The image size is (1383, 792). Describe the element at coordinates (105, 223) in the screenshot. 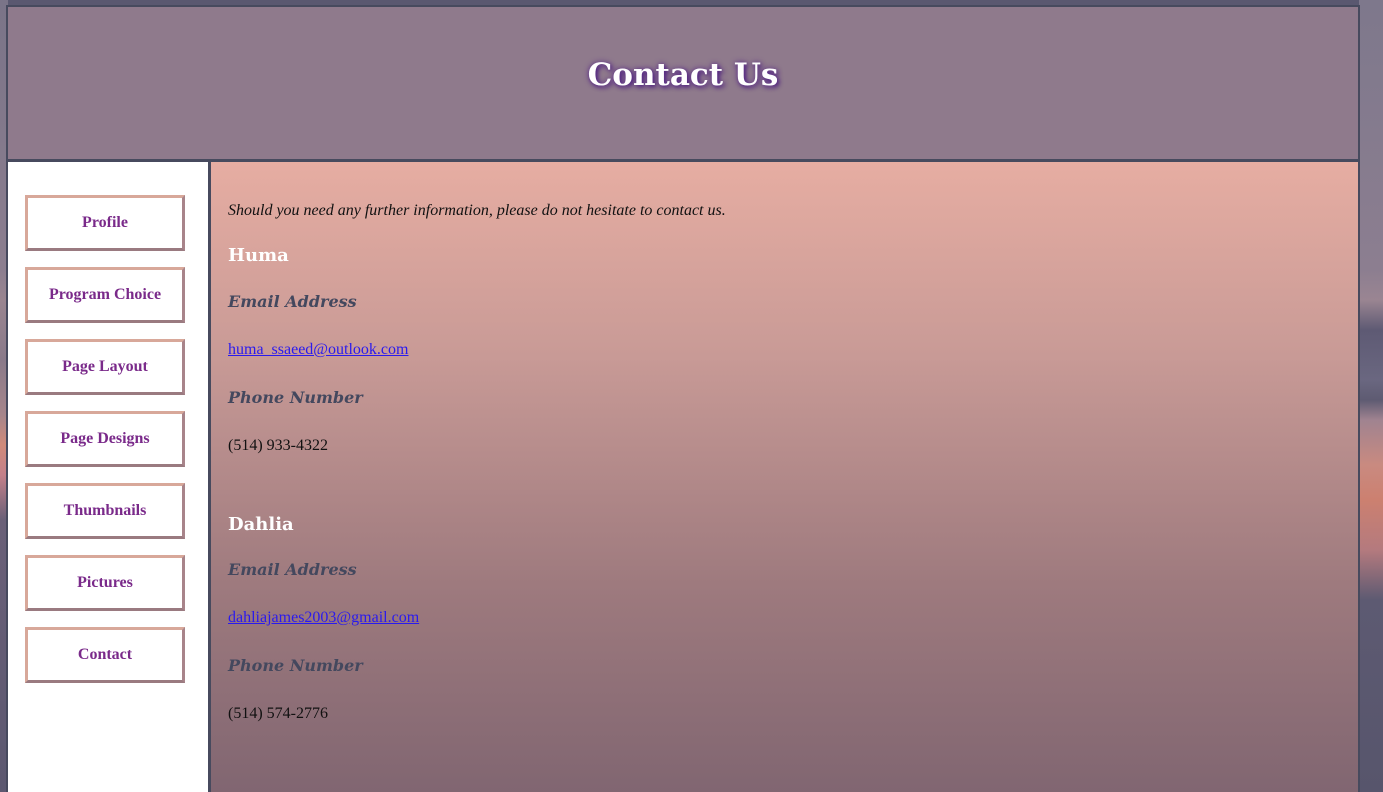

I see `nav-item-profile: Profile` at that location.